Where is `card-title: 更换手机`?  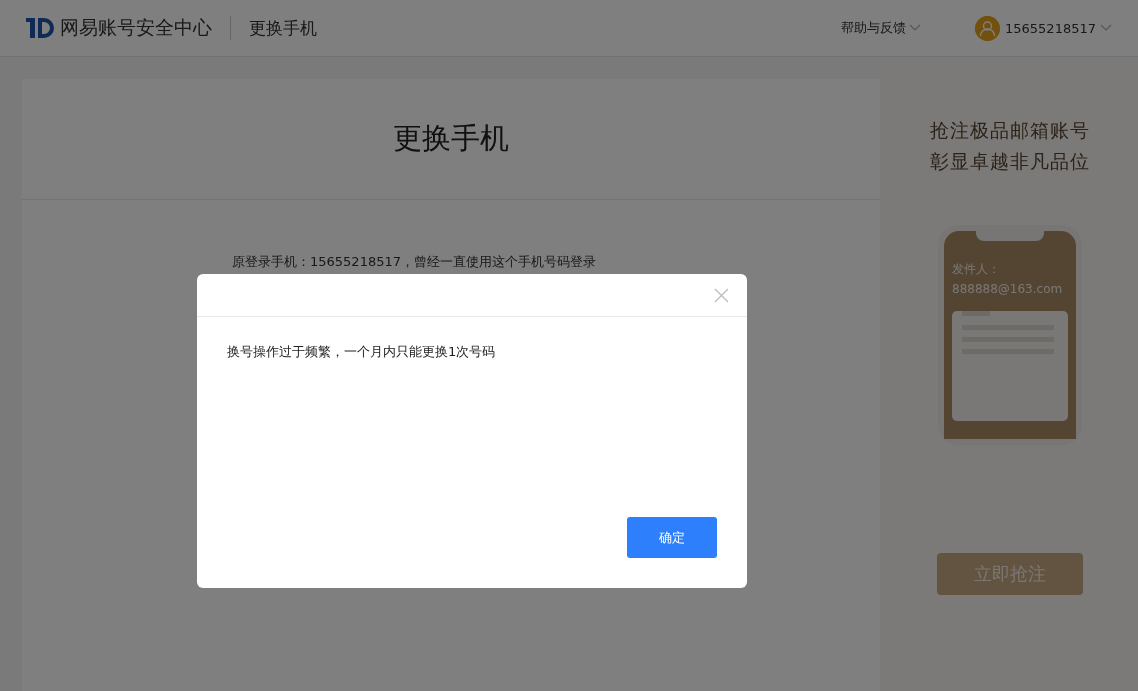 card-title: 更换手机 is located at coordinates (451, 138).